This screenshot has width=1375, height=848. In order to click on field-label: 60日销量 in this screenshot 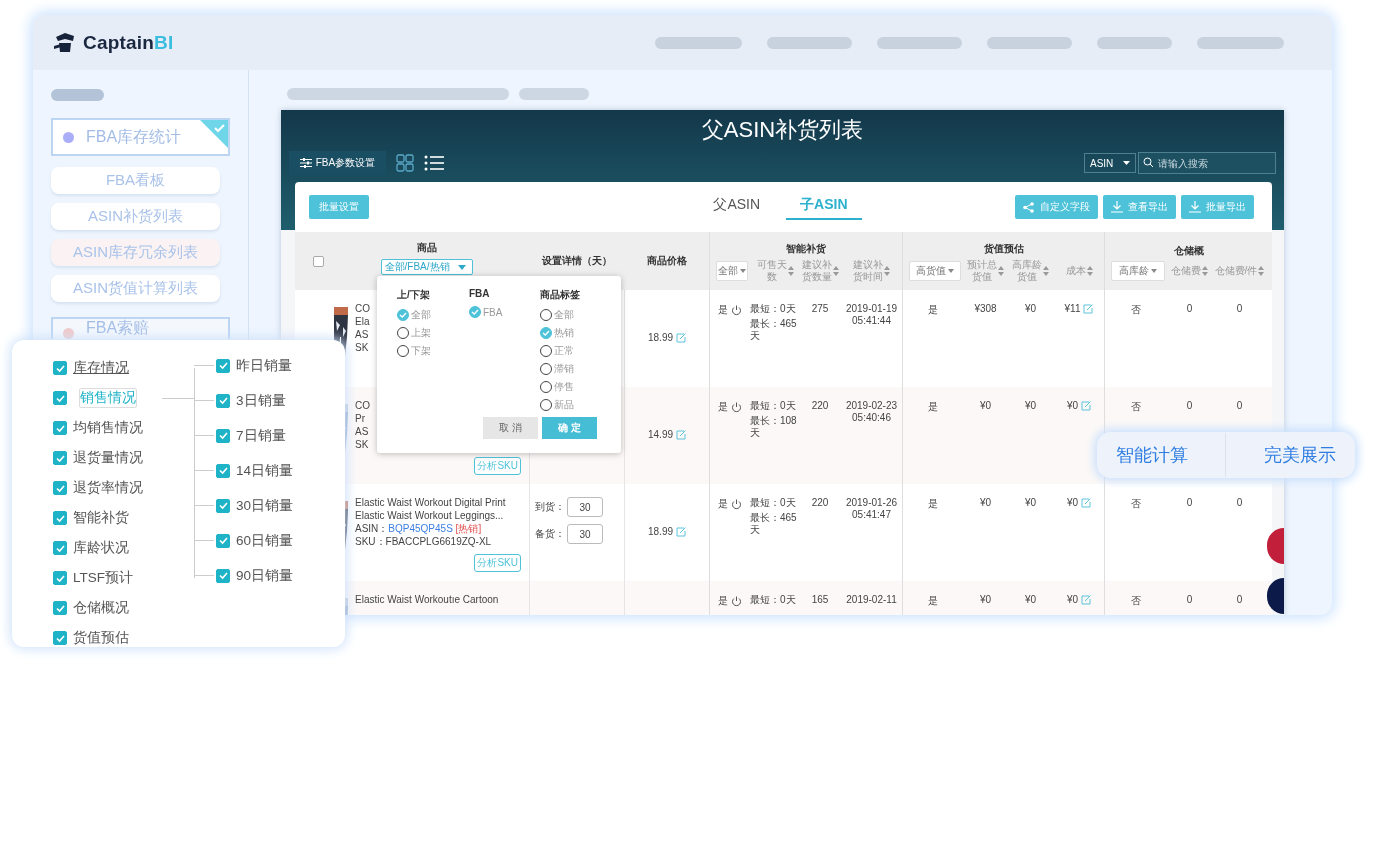, I will do `click(265, 540)`.